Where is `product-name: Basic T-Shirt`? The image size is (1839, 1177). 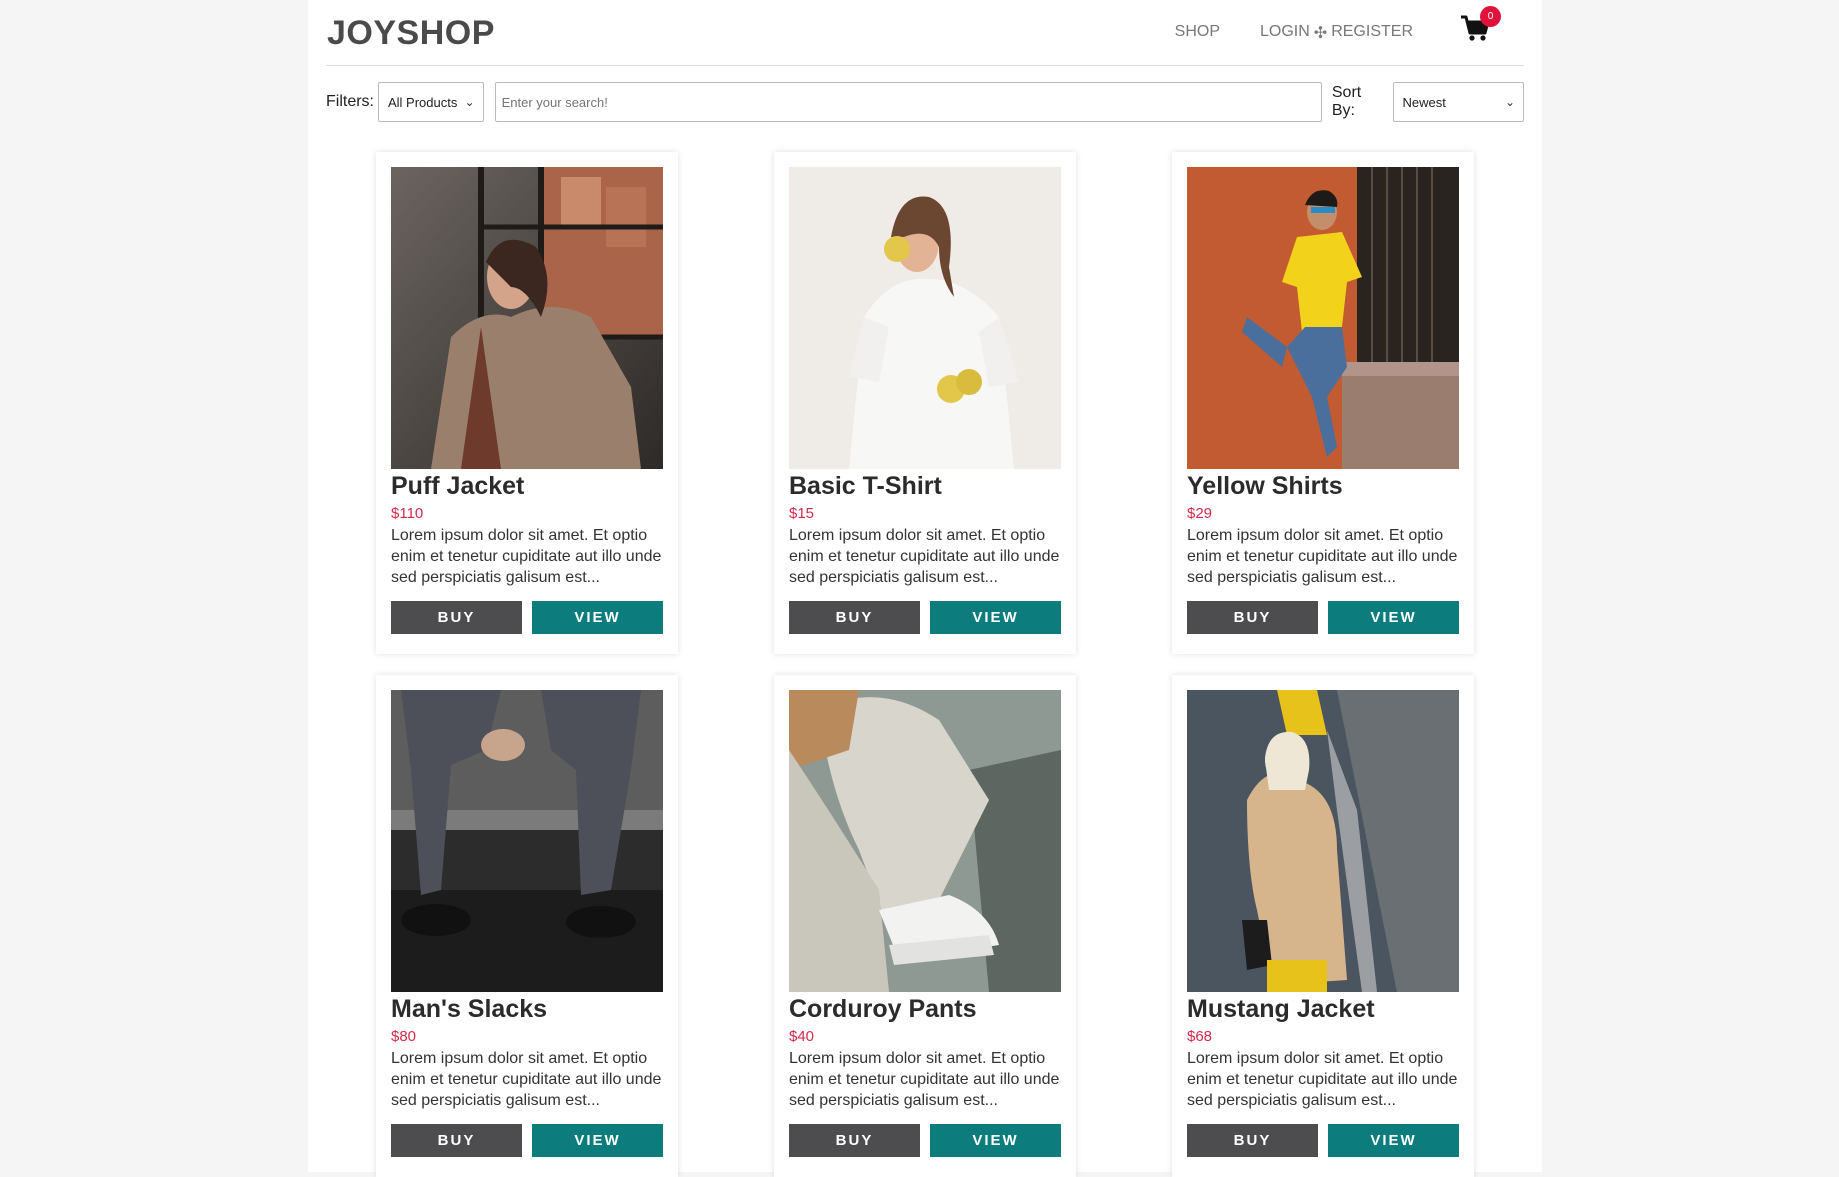 product-name: Basic T-Shirt is located at coordinates (865, 486).